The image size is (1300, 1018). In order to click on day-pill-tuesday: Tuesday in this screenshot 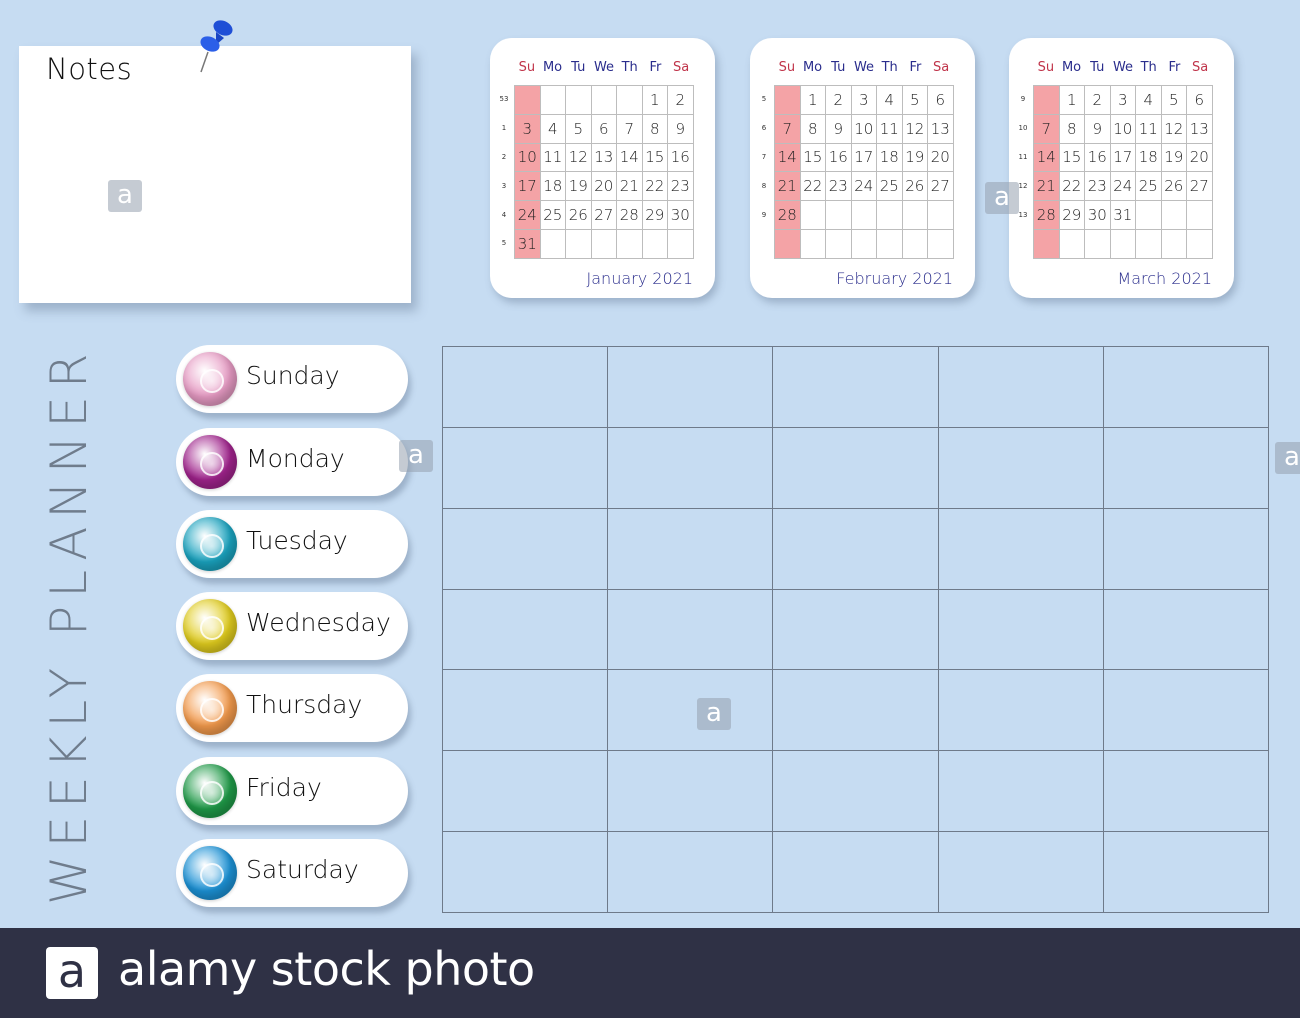, I will do `click(292, 544)`.